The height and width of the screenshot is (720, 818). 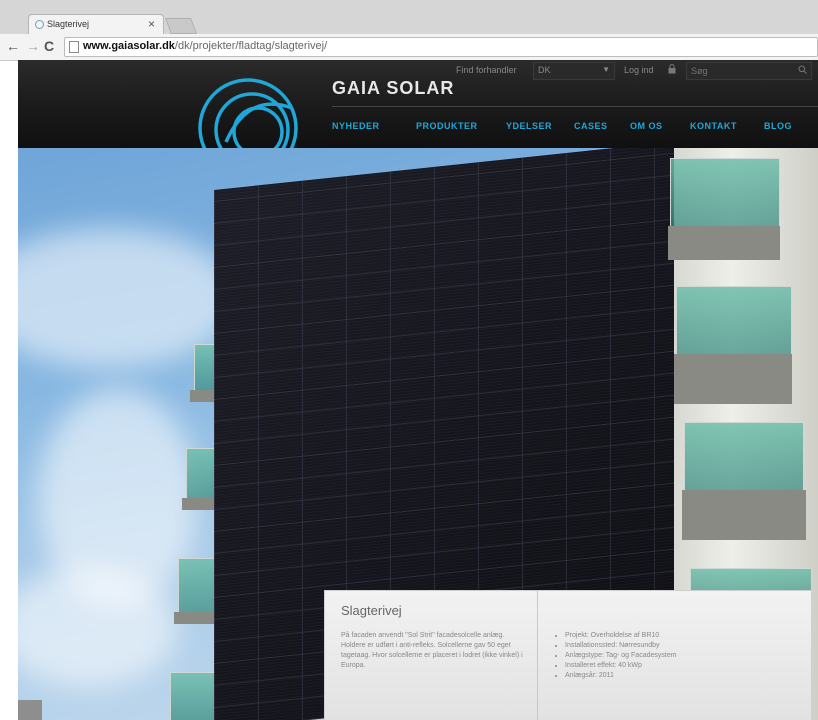 I want to click on nav-divider, so click(x=575, y=106).